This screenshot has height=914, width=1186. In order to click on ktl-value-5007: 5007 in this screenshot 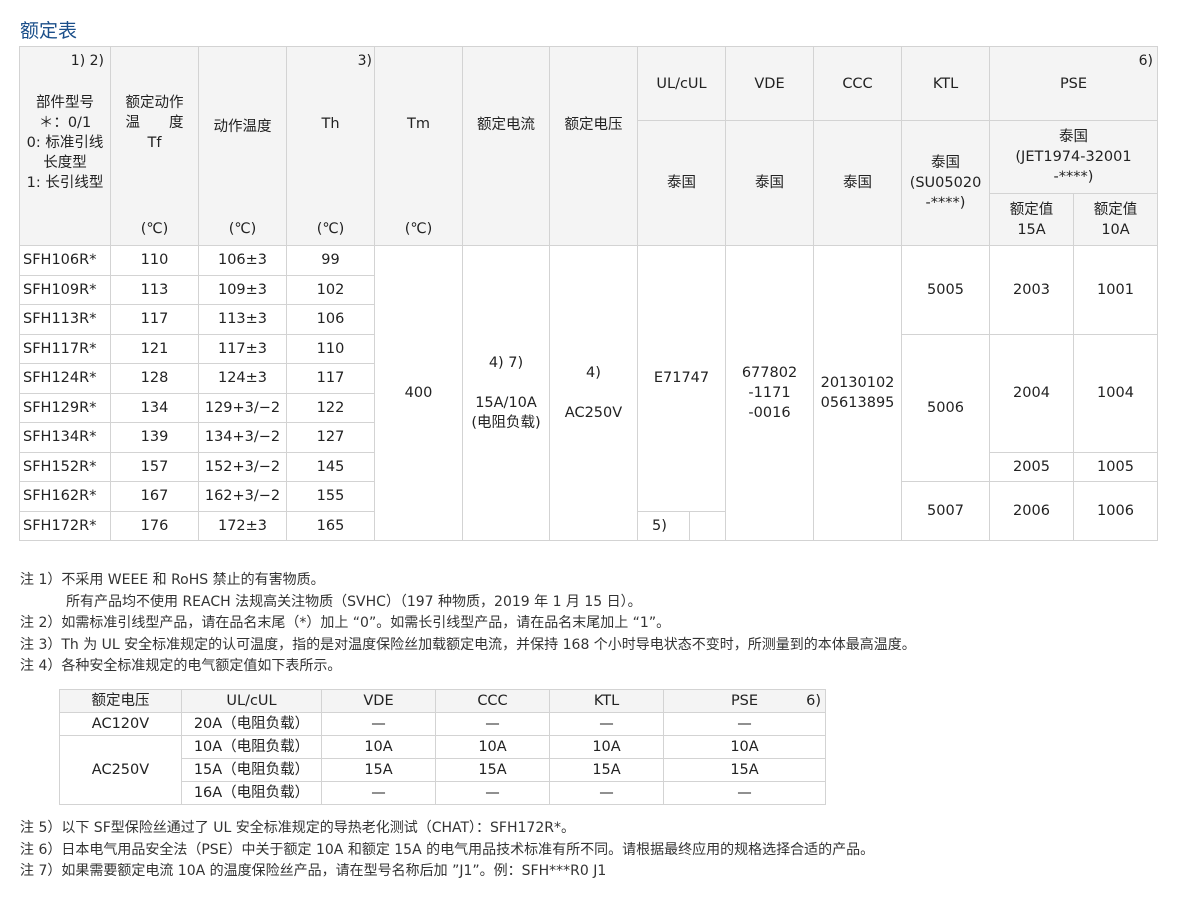, I will do `click(945, 511)`.